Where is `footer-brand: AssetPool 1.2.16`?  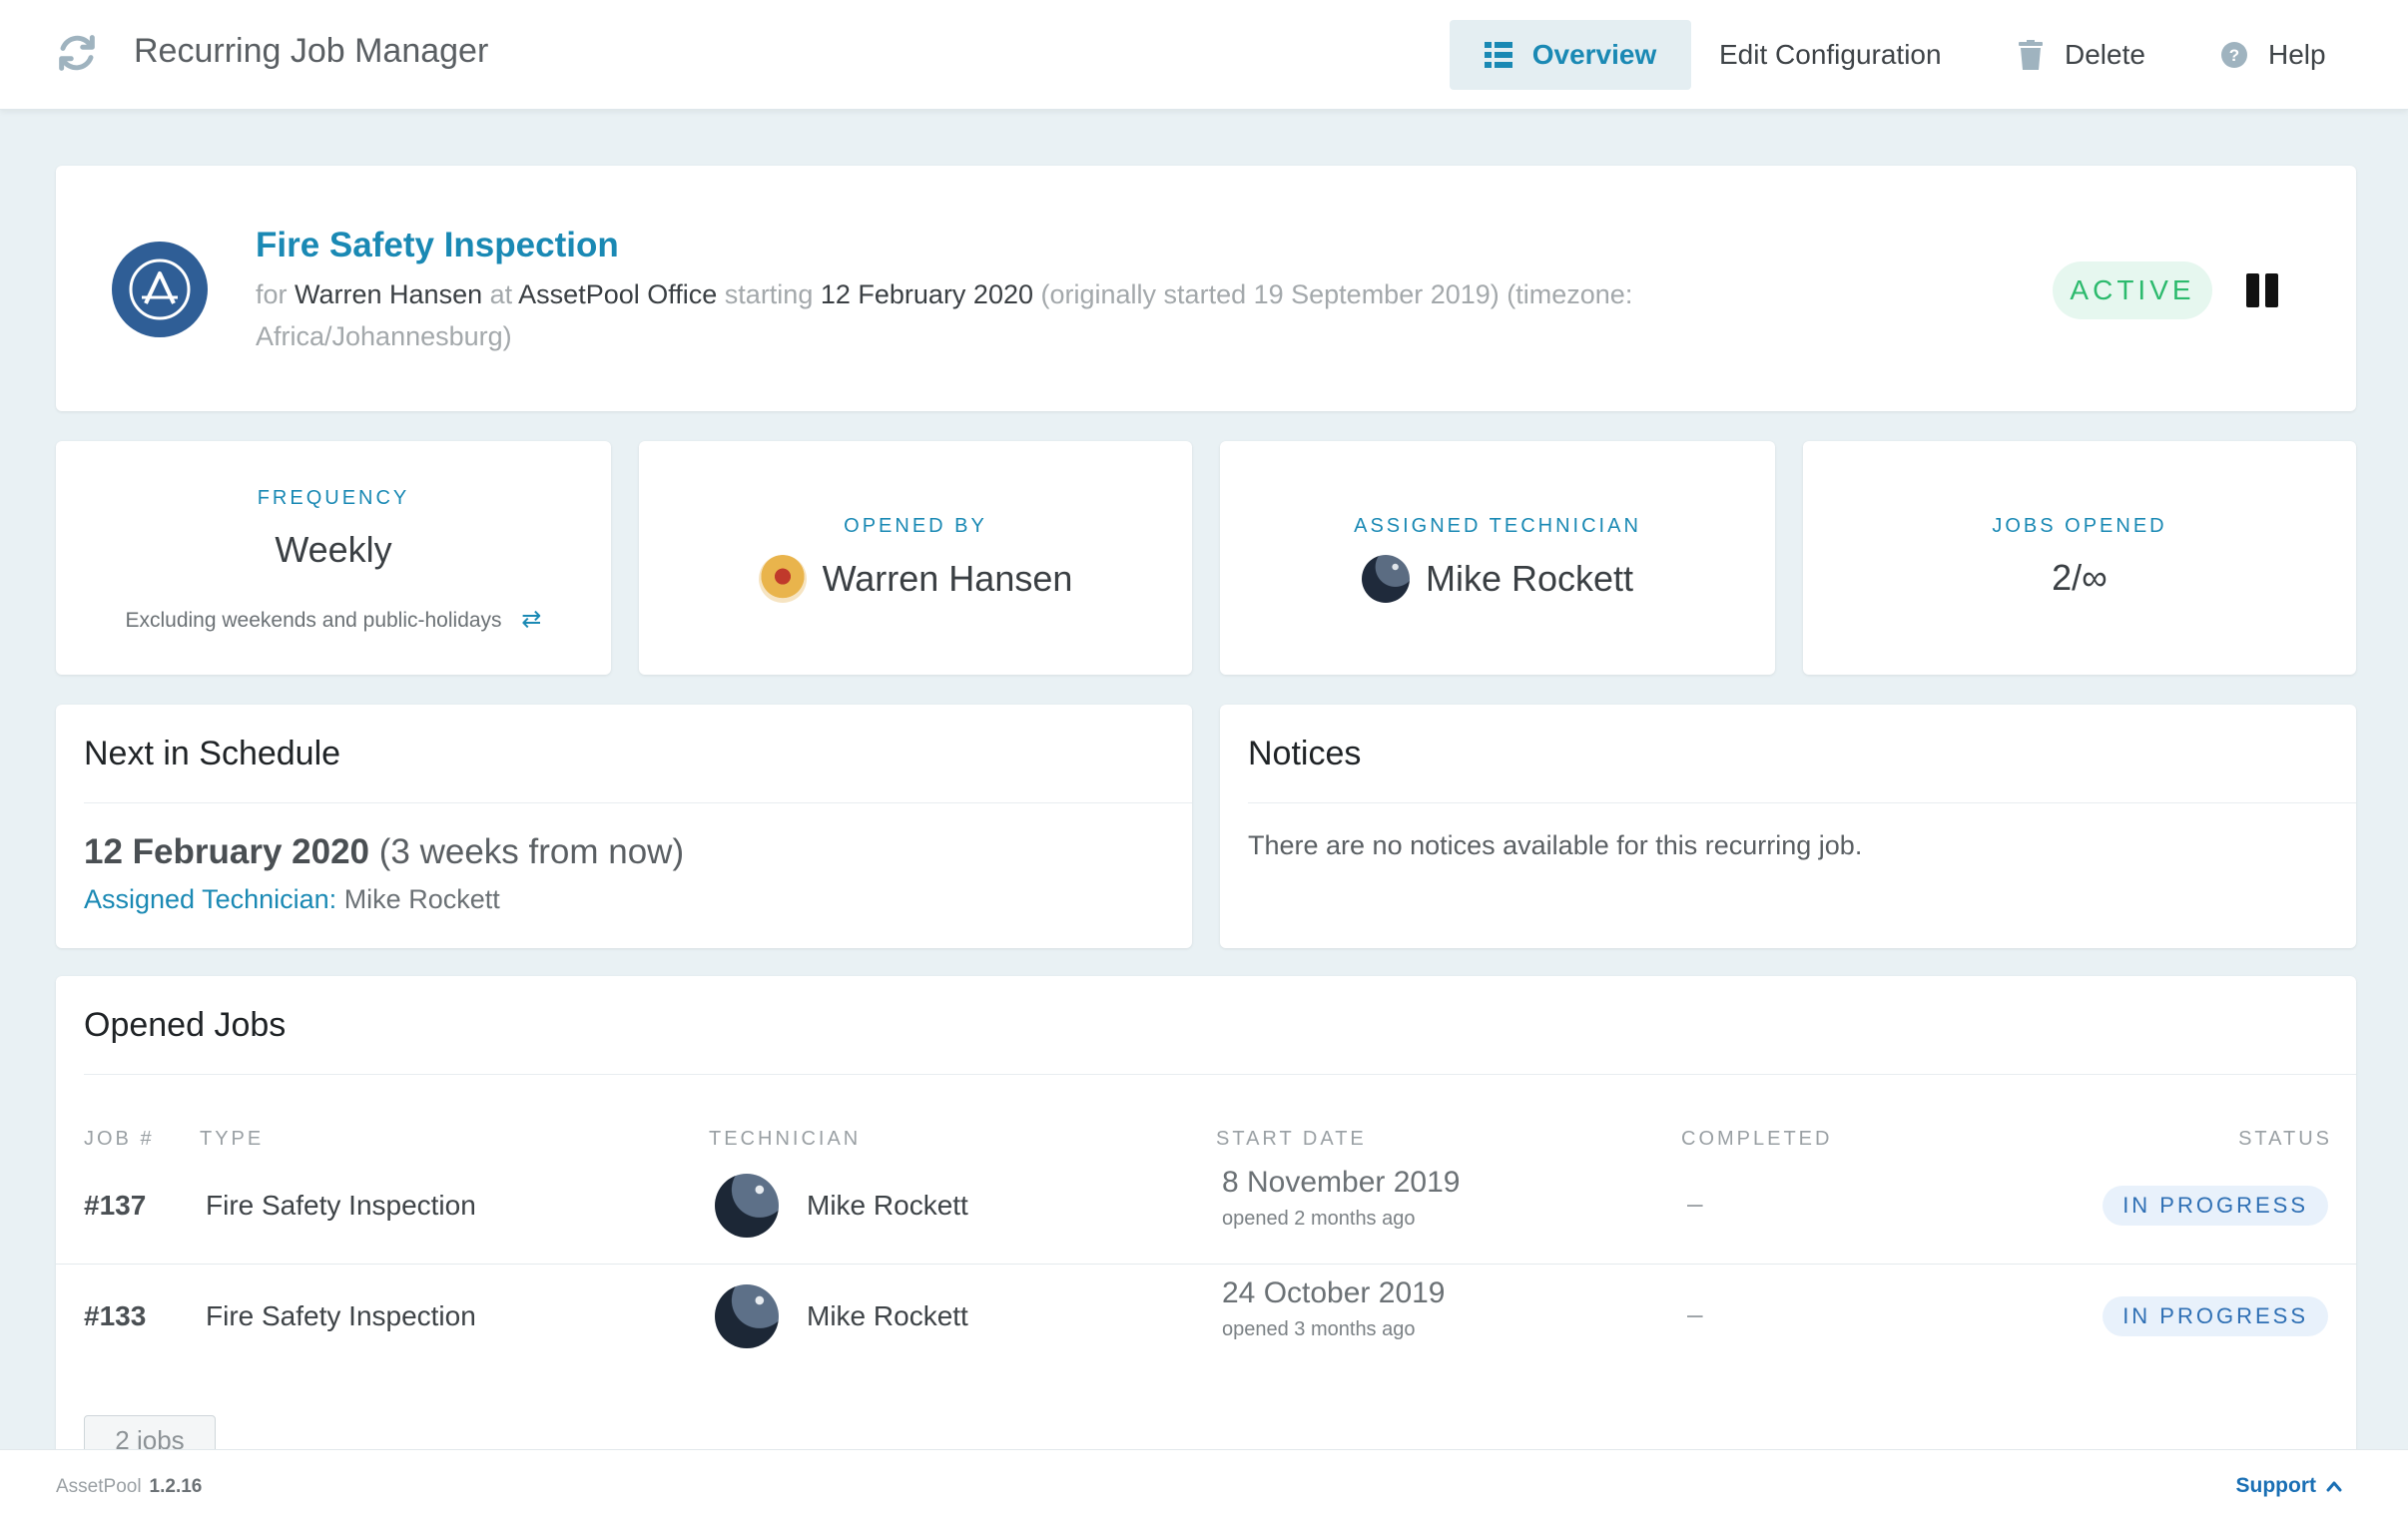 footer-brand: AssetPool 1.2.16 is located at coordinates (129, 1487).